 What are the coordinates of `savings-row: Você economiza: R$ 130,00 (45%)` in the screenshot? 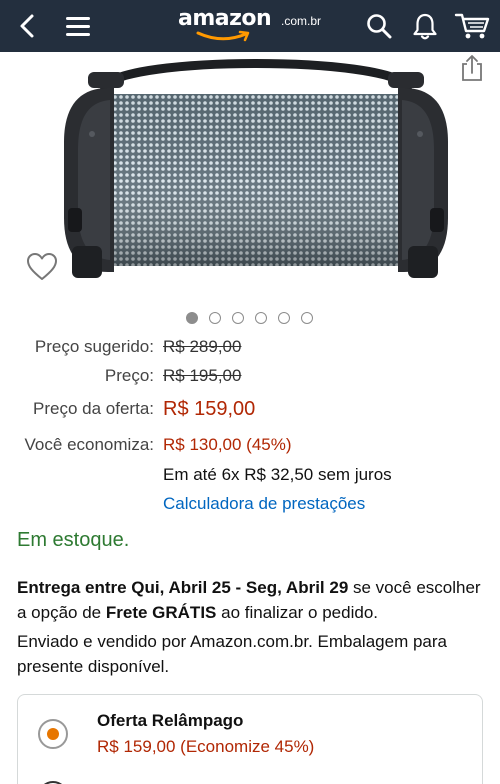 It's located at (250, 449).